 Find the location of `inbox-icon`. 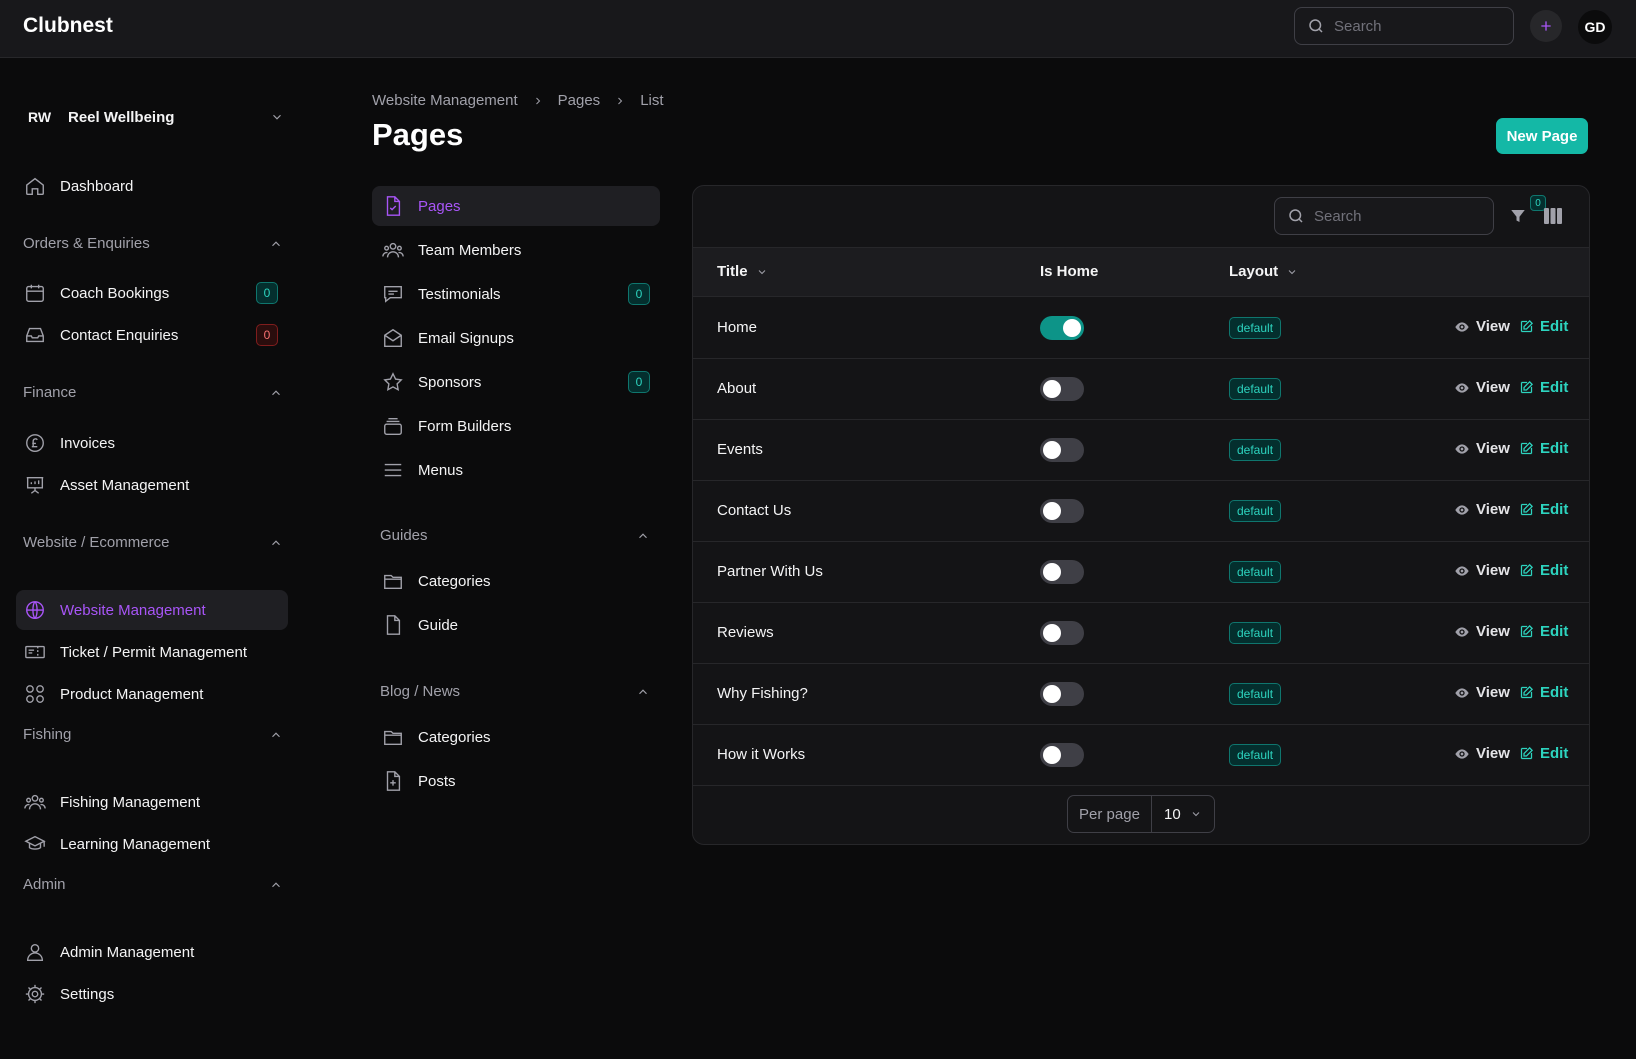

inbox-icon is located at coordinates (35, 335).